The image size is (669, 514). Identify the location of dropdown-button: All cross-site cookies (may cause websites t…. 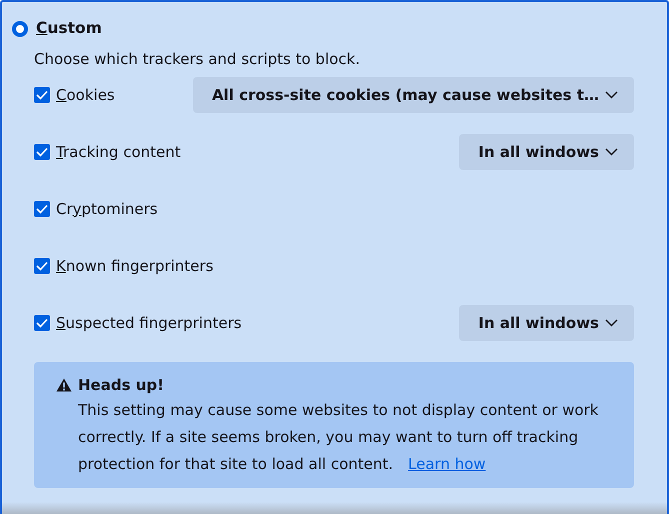
(413, 94).